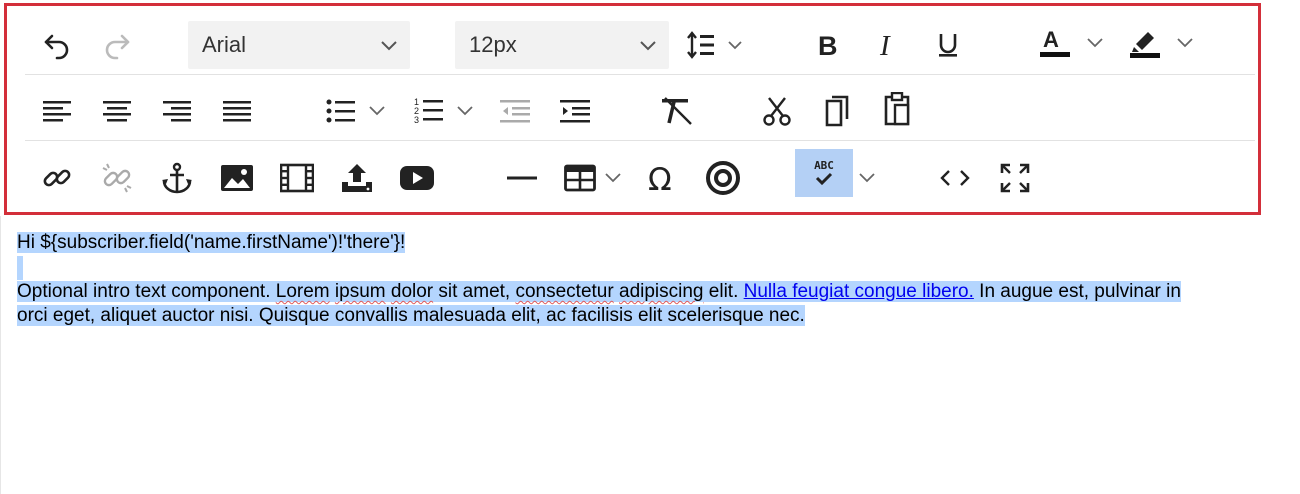 This screenshot has width=1300, height=494. What do you see at coordinates (837, 111) in the screenshot?
I see `copy-icon` at bounding box center [837, 111].